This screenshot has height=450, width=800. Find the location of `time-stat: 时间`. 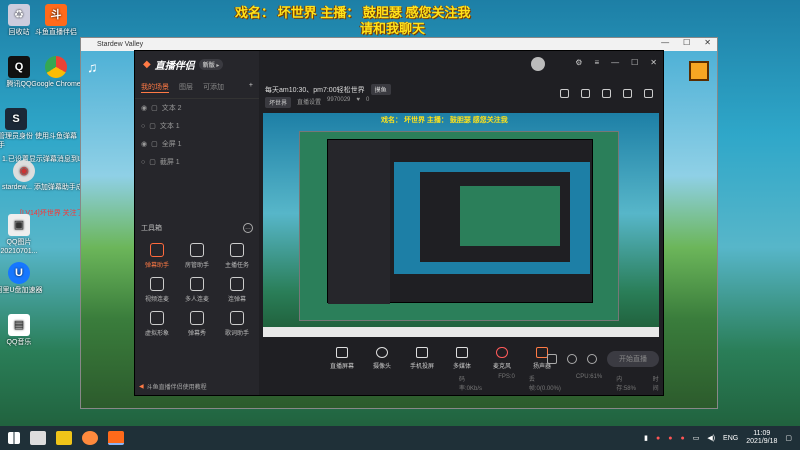

time-stat: 时间 is located at coordinates (655, 384).